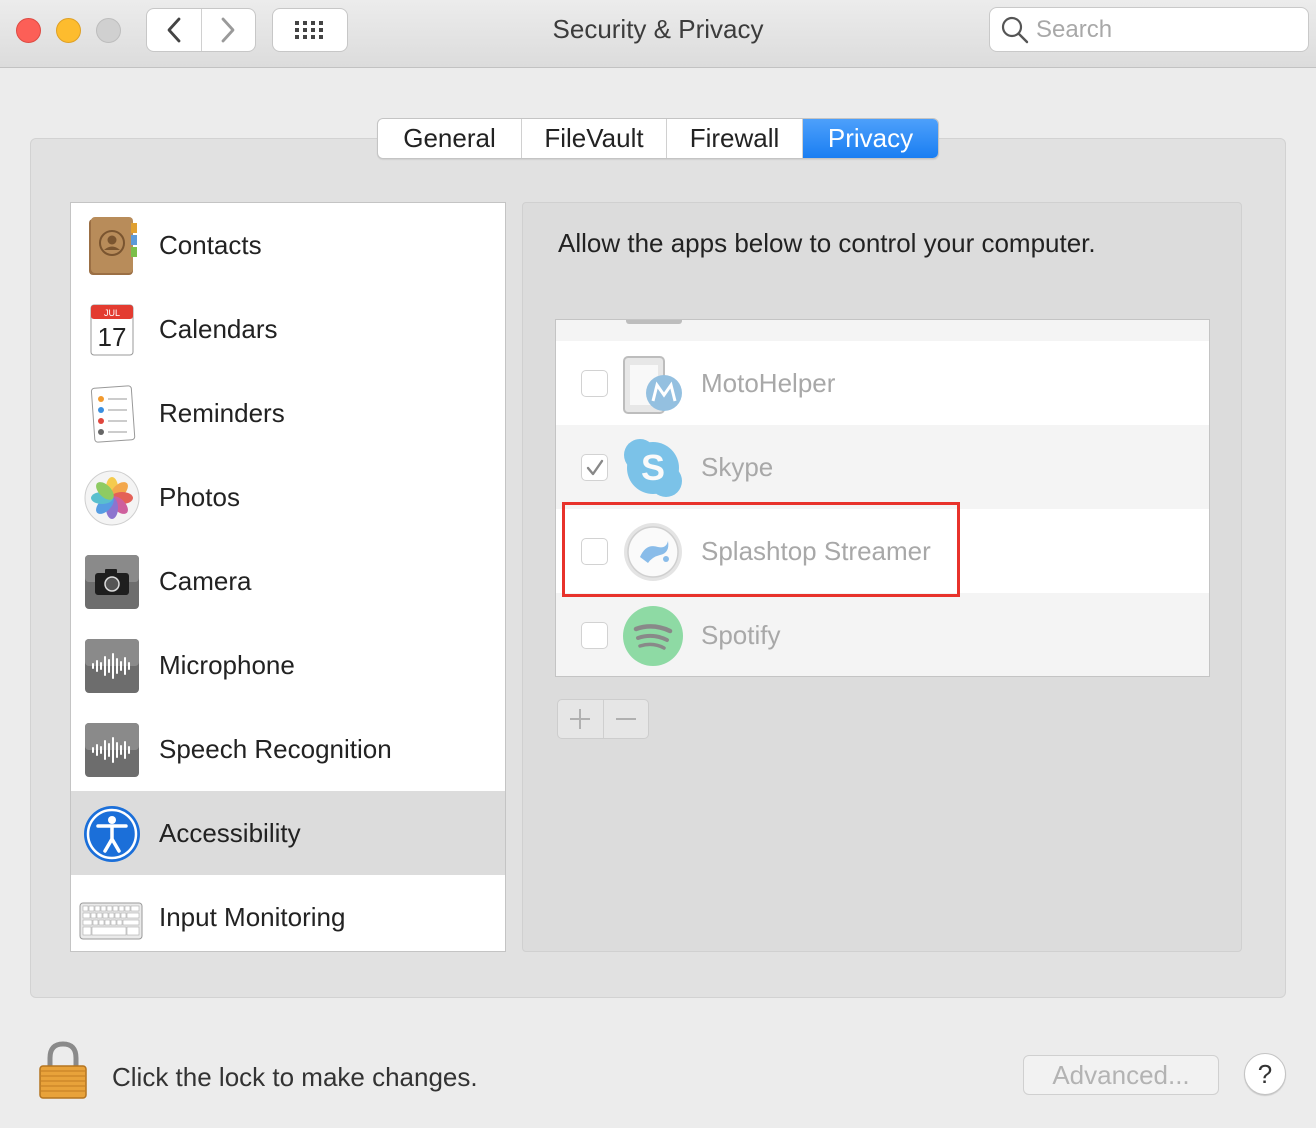  I want to click on checkmark-icon, so click(594, 467).